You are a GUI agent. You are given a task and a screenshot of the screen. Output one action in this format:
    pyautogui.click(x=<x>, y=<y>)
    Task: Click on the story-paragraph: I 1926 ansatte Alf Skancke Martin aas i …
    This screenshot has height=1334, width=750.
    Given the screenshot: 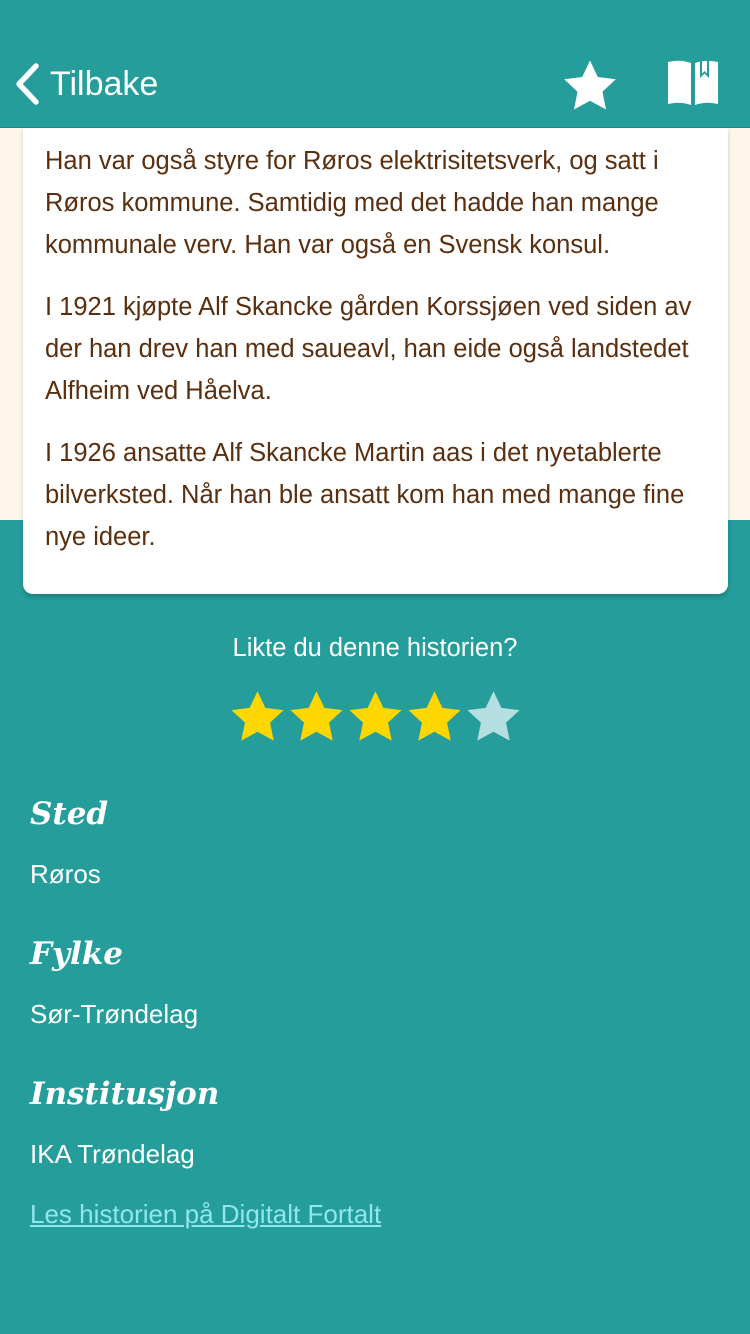 What is the action you would take?
    pyautogui.click(x=365, y=495)
    